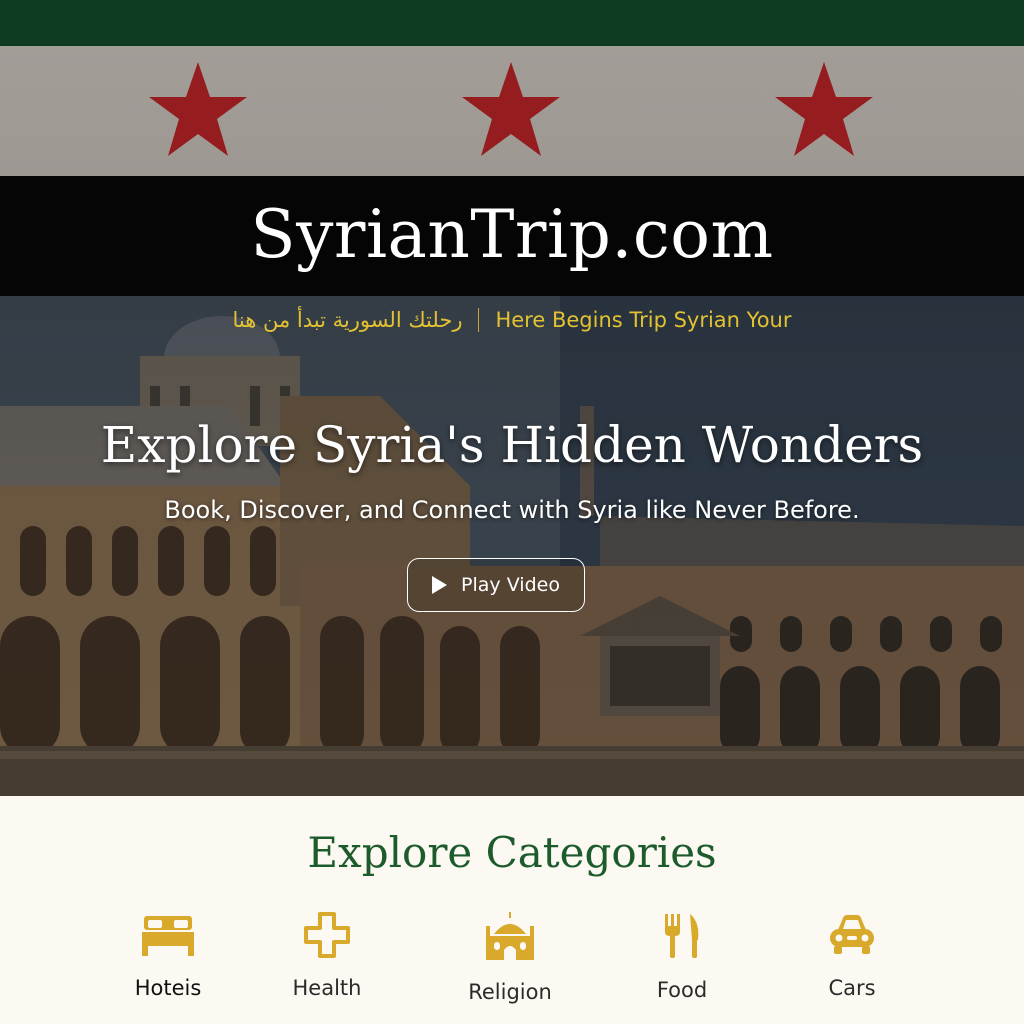  Describe the element at coordinates (168, 988) in the screenshot. I see `category-label: Hoteis` at that location.